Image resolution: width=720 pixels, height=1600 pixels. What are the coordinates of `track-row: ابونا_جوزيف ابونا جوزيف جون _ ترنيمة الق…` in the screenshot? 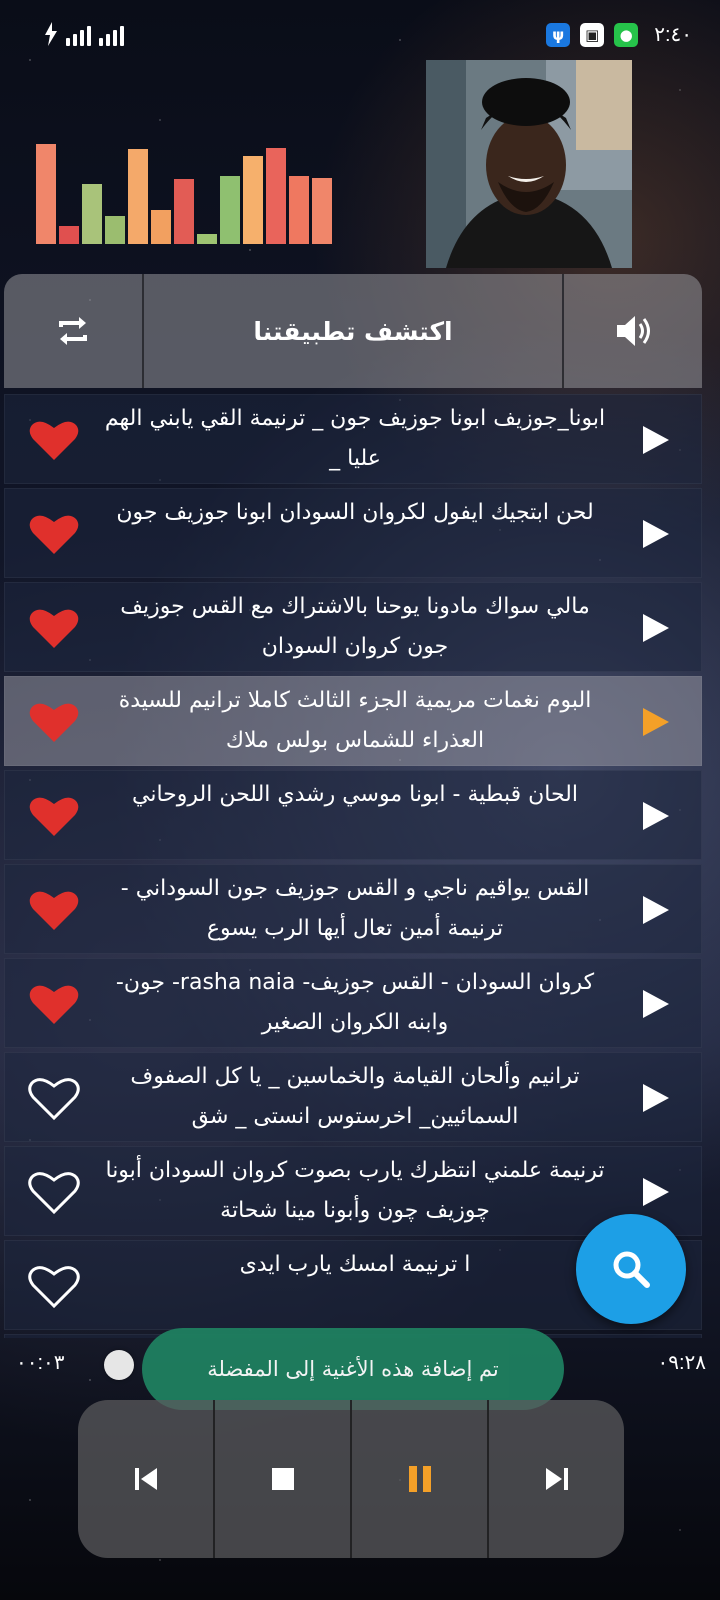 It's located at (353, 439).